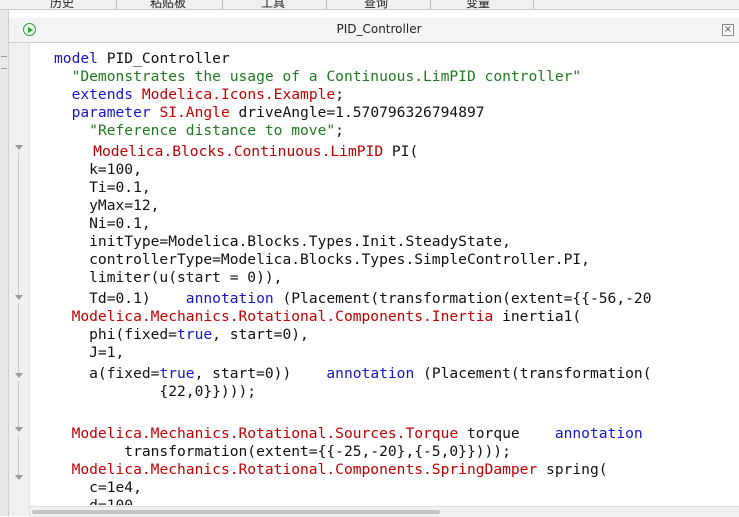 This screenshot has width=739, height=517. I want to click on code-token: k=100,, so click(98, 169).